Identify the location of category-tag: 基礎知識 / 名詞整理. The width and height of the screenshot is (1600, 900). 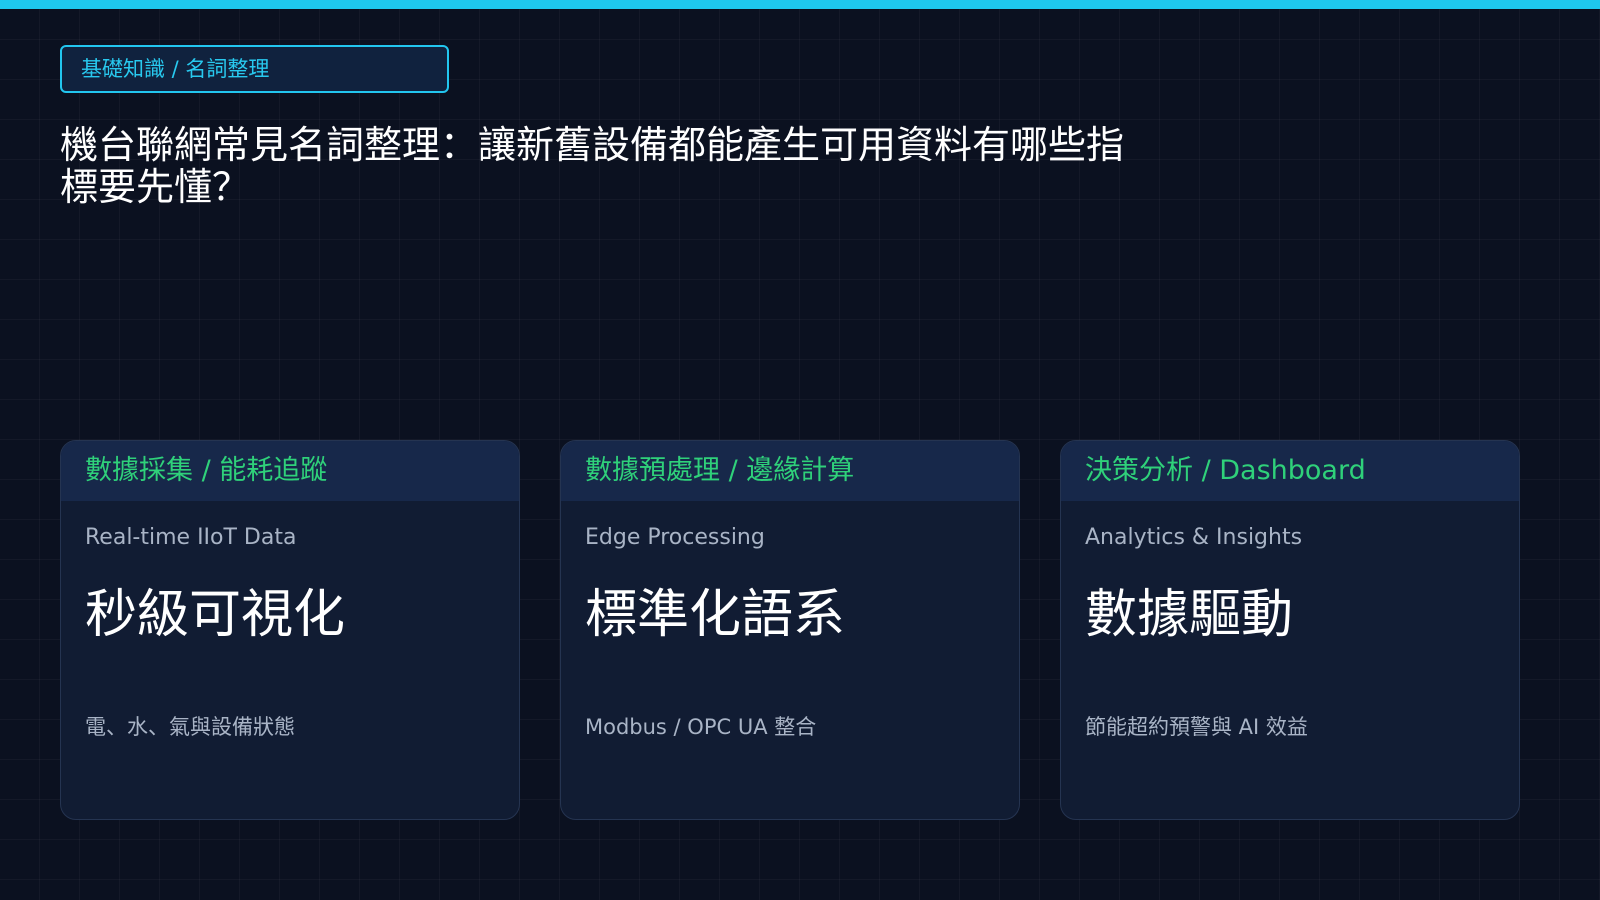
(254, 69).